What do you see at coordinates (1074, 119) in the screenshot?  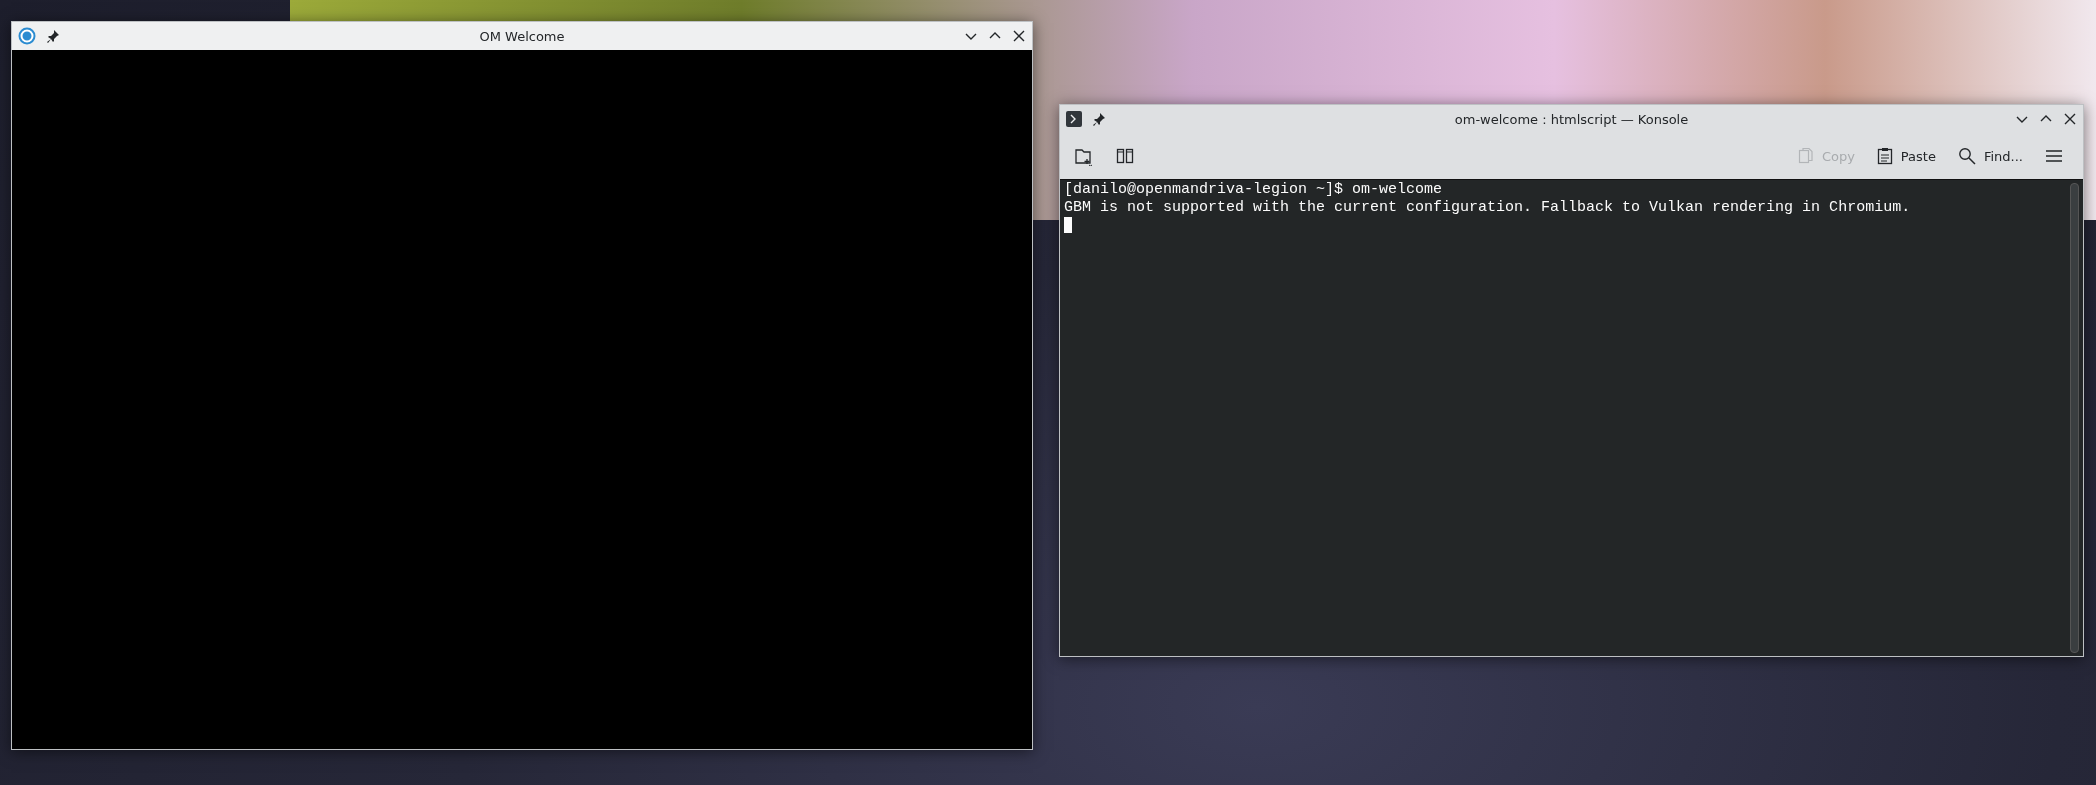 I see `terminal-icon` at bounding box center [1074, 119].